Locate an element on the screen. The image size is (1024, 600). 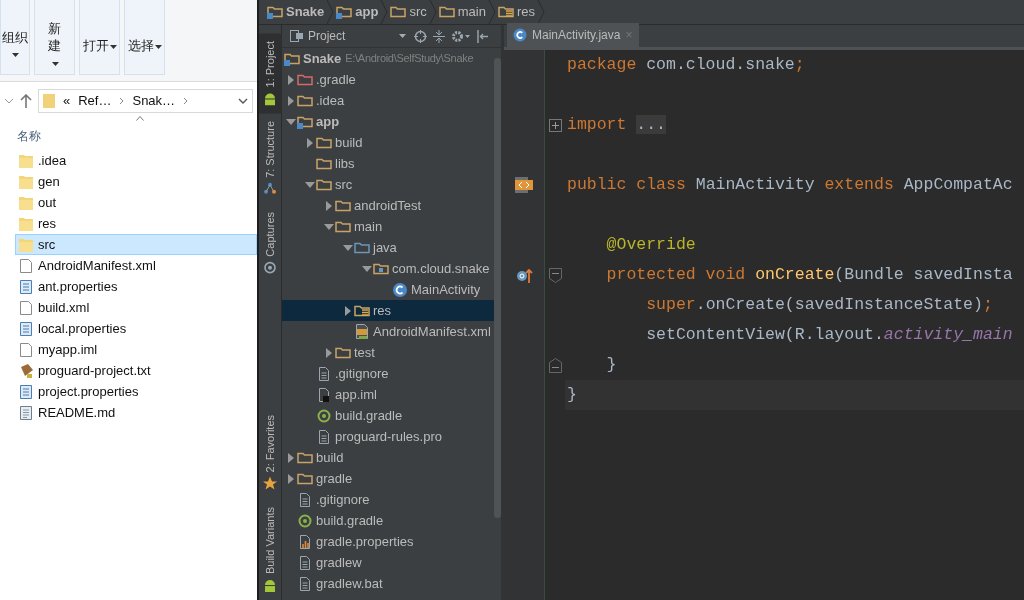
breadcrumb-prefix: « is located at coordinates (67, 101).